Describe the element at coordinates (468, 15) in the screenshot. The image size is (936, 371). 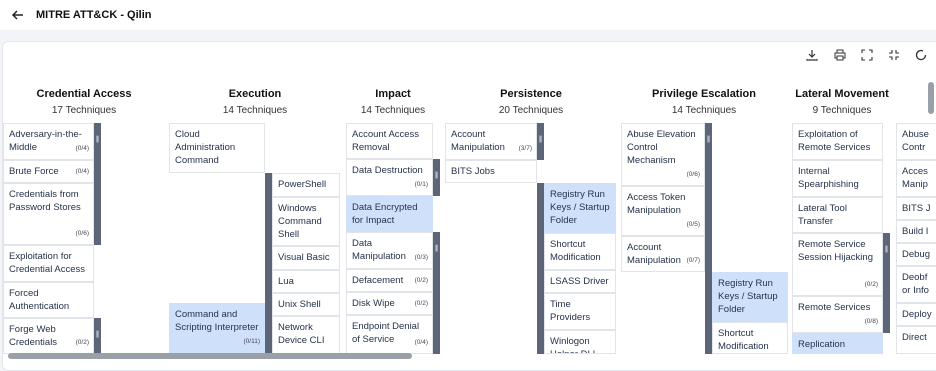
I see `top-bar: MITRE ATT&CK - Qilin` at that location.